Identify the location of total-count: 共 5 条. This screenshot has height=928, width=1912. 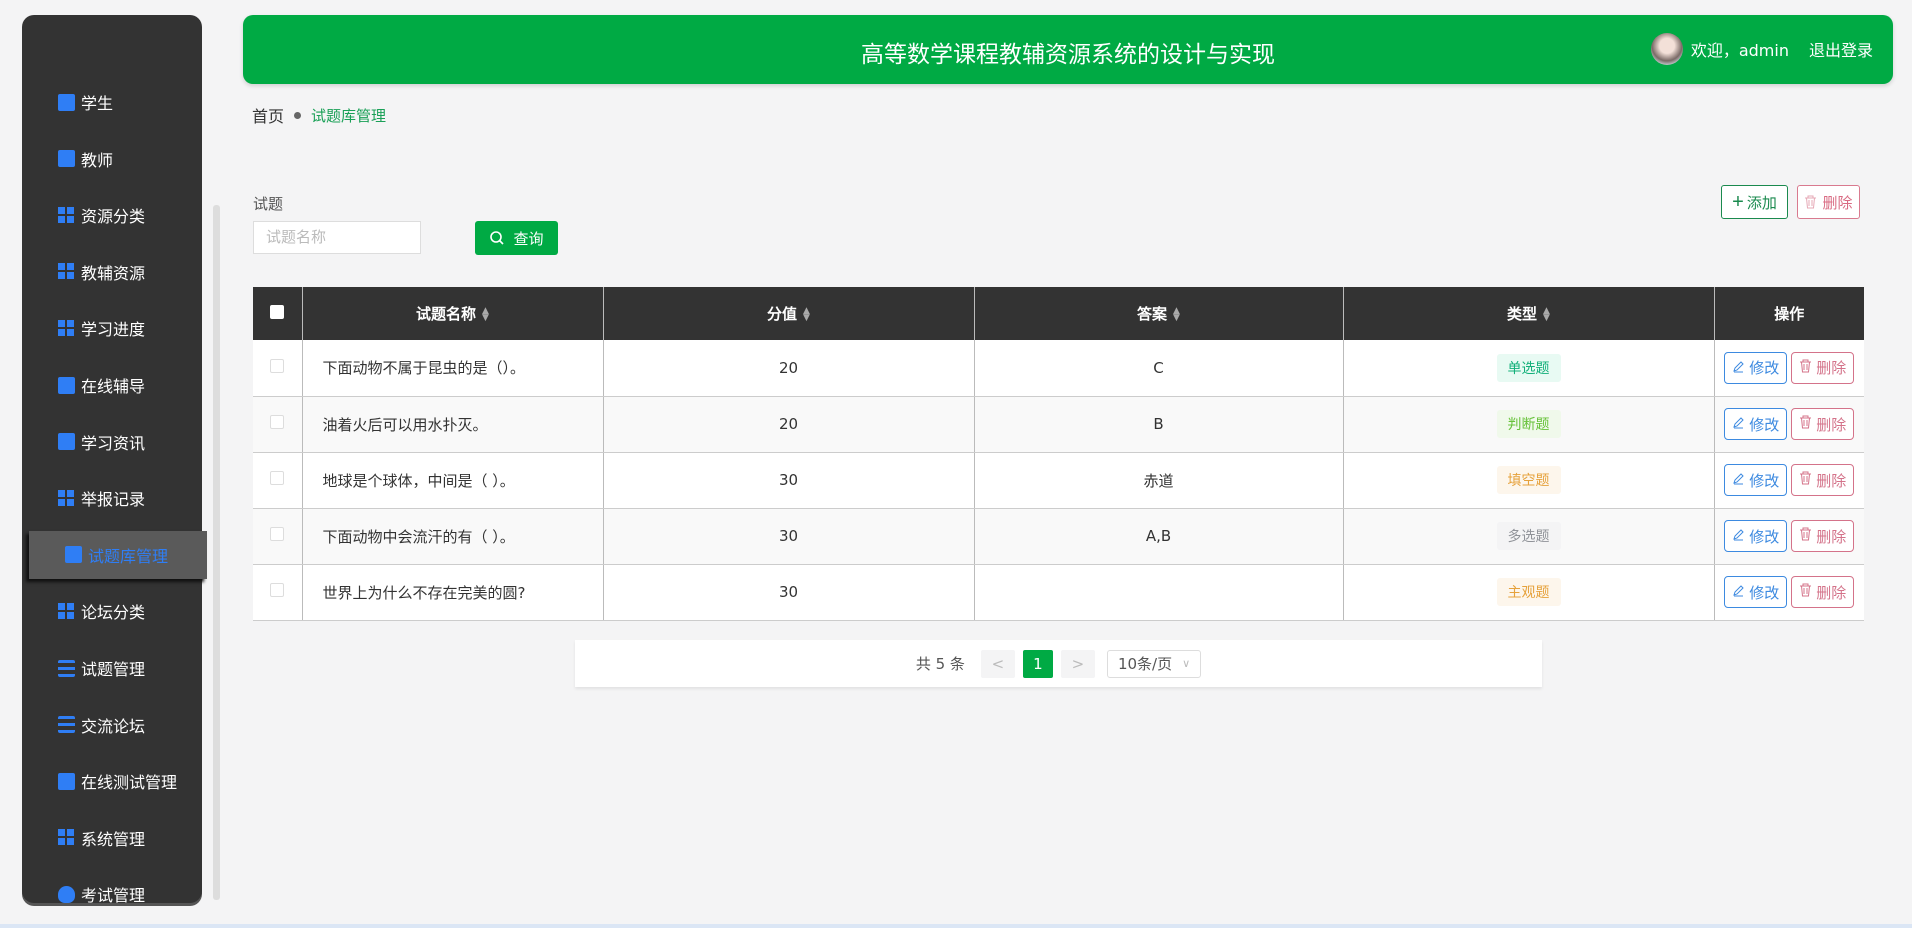
(940, 664).